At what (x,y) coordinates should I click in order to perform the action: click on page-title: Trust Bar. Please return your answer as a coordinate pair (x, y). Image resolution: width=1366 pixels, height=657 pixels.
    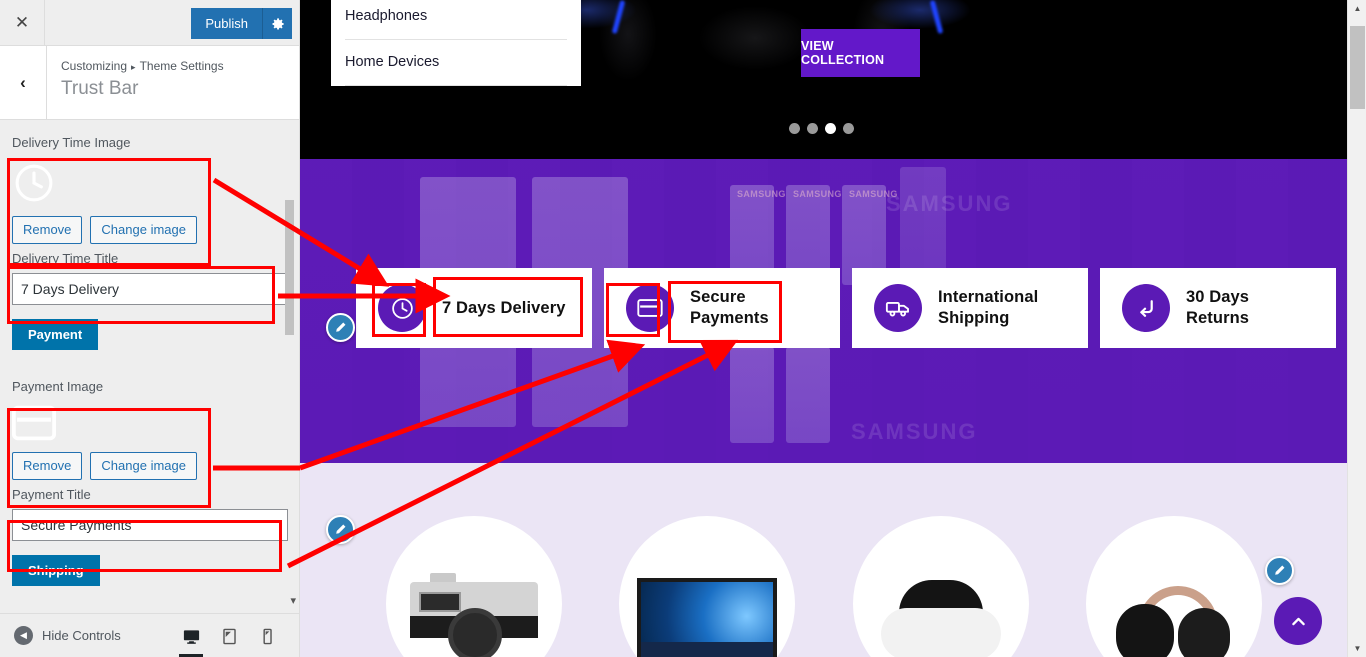
    Looking at the image, I should click on (100, 88).